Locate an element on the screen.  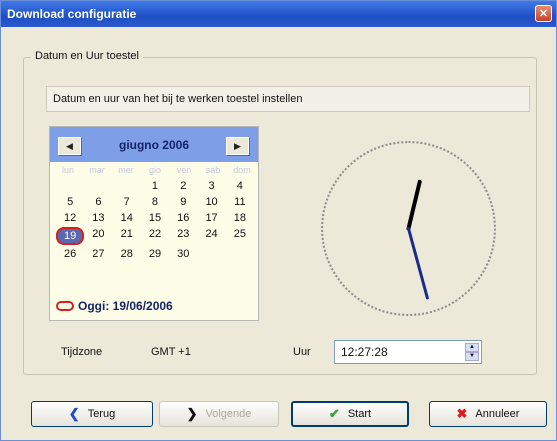
calendar-day: 6 is located at coordinates (98, 202).